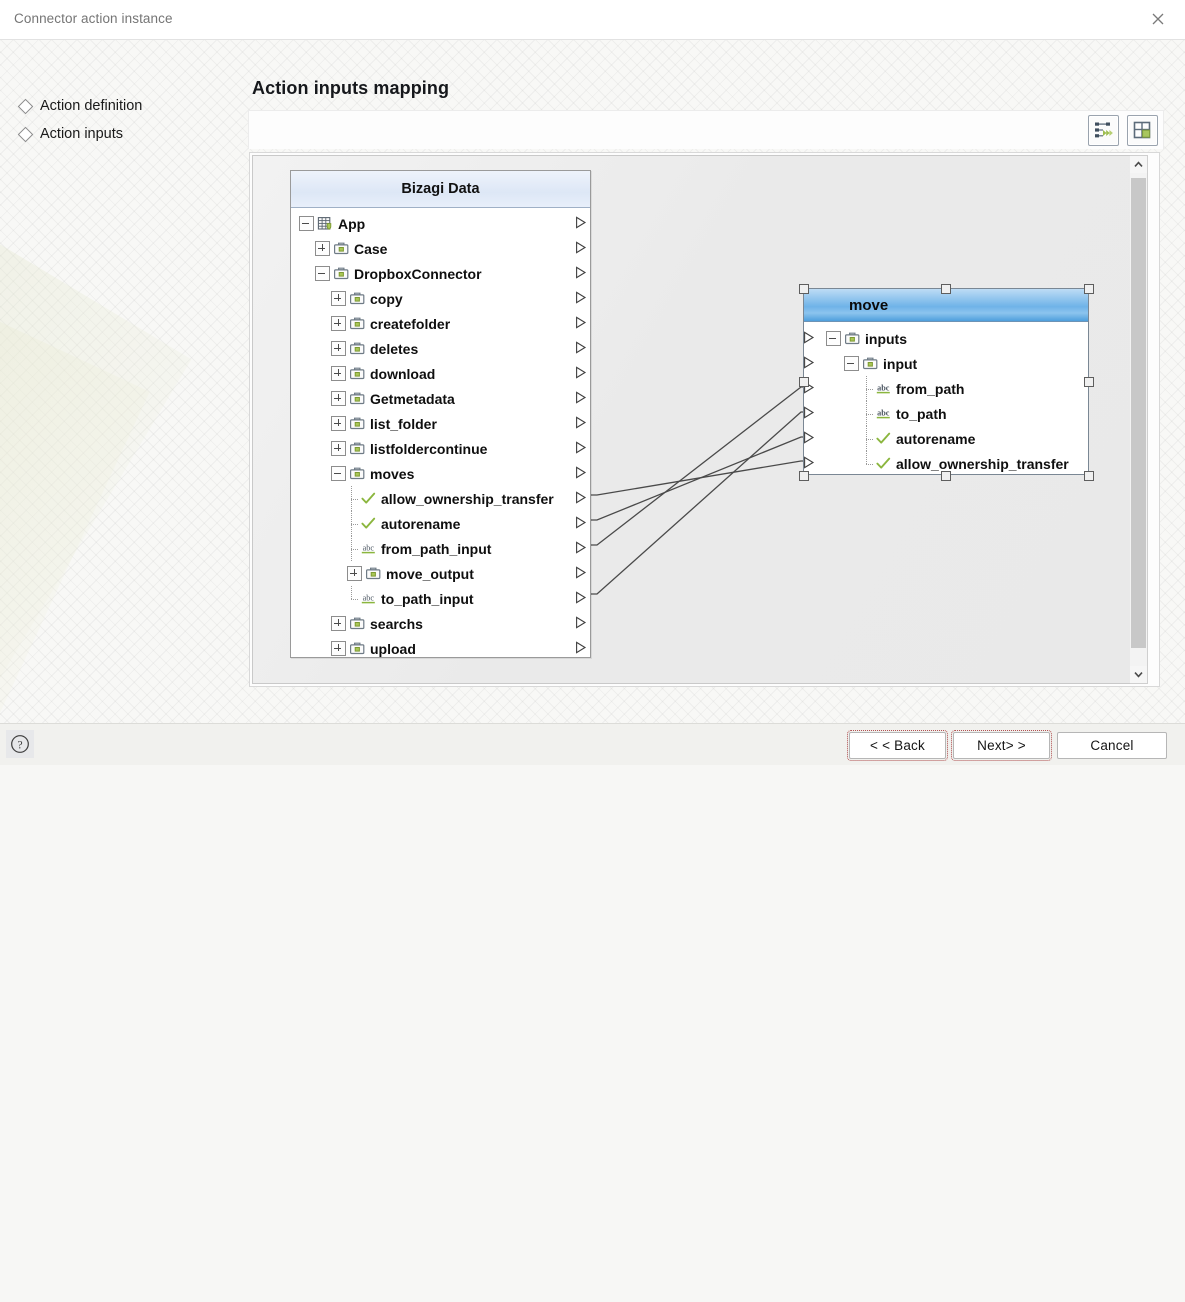 Image resolution: width=1185 pixels, height=1302 pixels. Describe the element at coordinates (1089, 476) in the screenshot. I see `selection-handle-se` at that location.